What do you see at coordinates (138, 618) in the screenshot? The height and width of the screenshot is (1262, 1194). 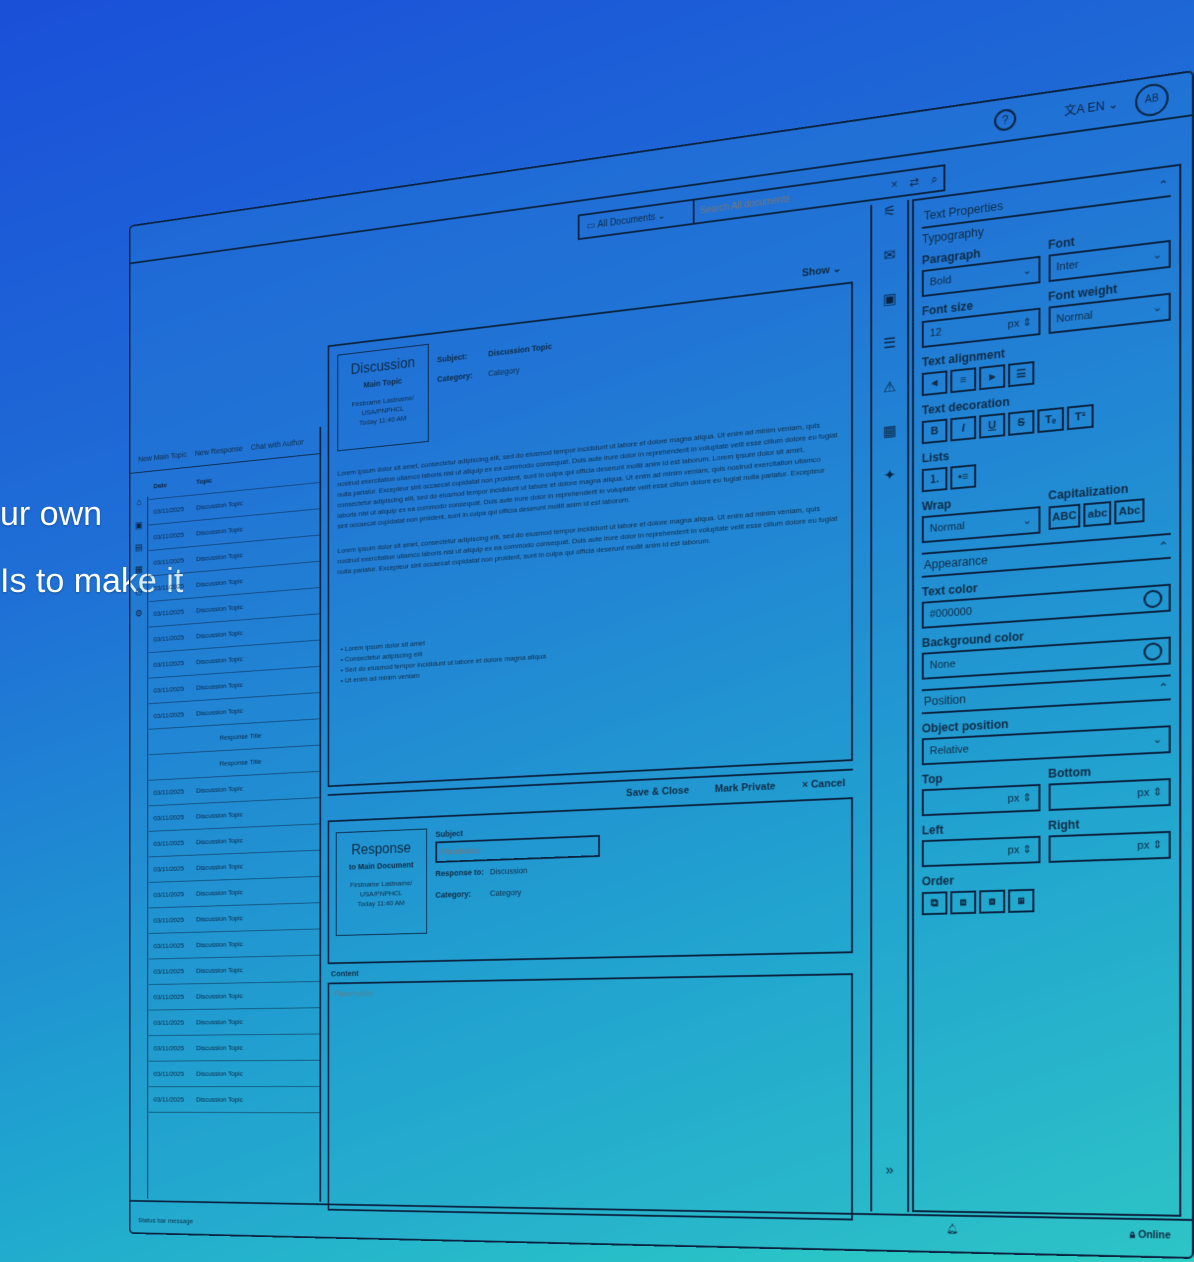 I see `gear-icon: ⚙` at bounding box center [138, 618].